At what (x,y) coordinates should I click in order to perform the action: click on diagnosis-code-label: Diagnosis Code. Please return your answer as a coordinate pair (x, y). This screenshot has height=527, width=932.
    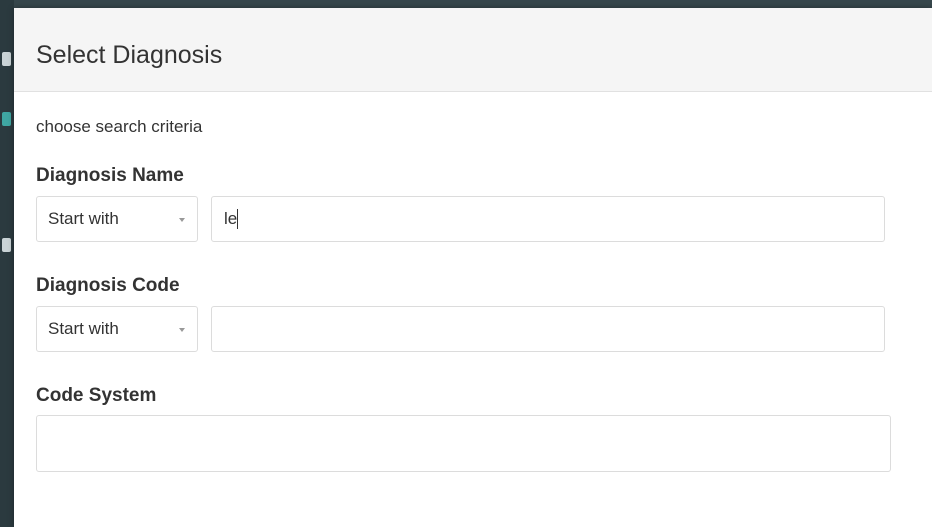
    Looking at the image, I should click on (108, 285).